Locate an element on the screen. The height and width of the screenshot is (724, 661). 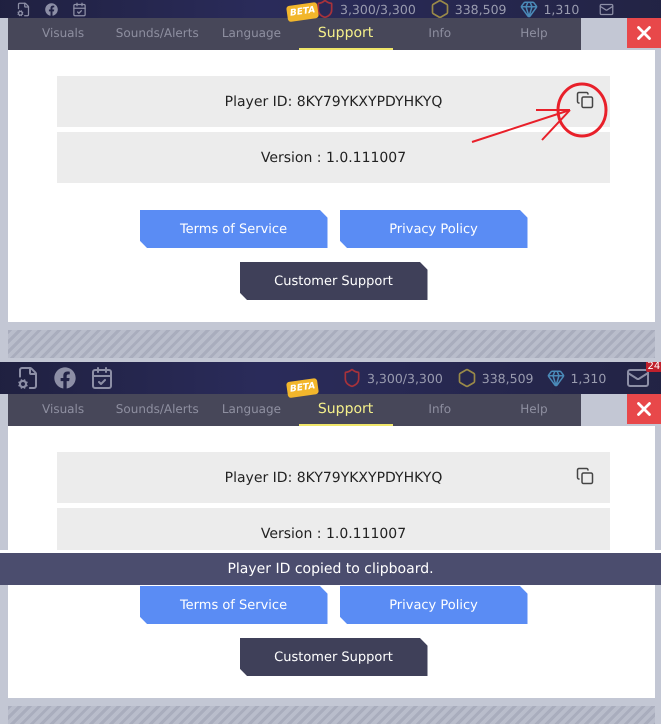
toast-message: Player ID copied to clipboard. is located at coordinates (330, 567).